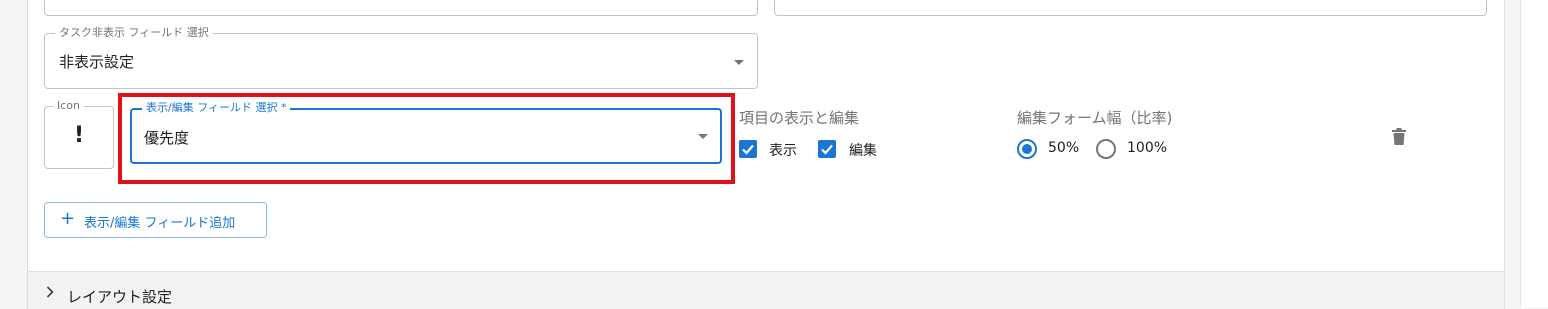 Image resolution: width=1548 pixels, height=309 pixels. Describe the element at coordinates (783, 151) in the screenshot. I see `display-checkbox-label: 表示` at that location.